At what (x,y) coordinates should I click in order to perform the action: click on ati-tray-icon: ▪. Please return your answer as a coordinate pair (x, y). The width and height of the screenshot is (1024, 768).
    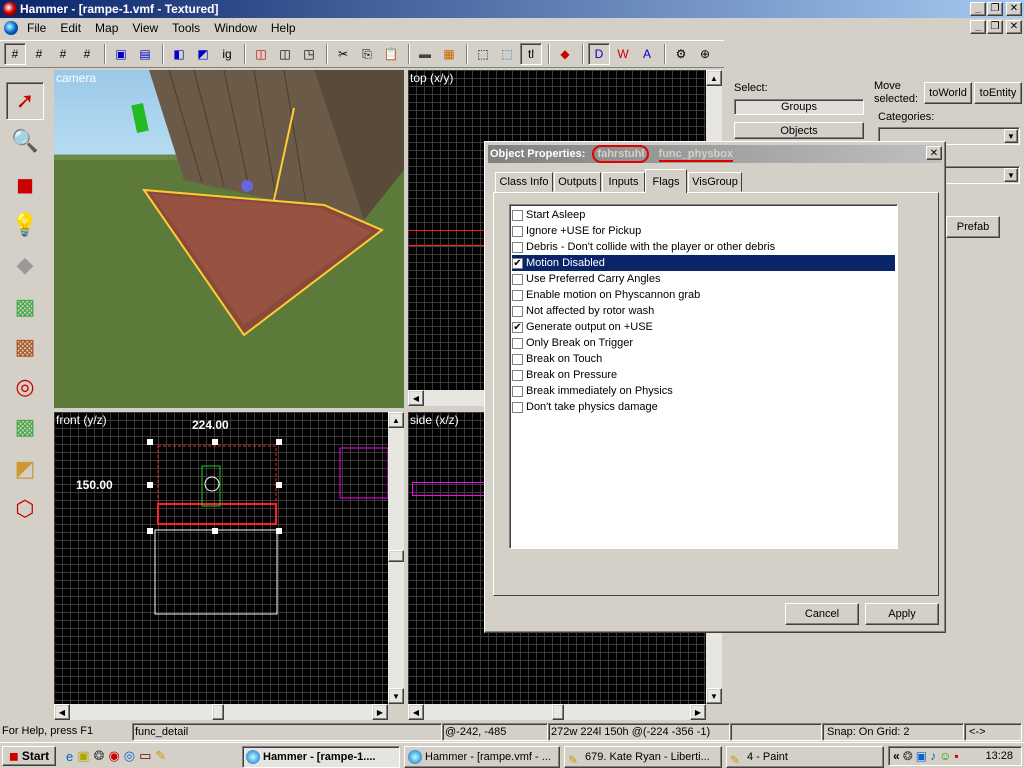
    Looking at the image, I should click on (956, 756).